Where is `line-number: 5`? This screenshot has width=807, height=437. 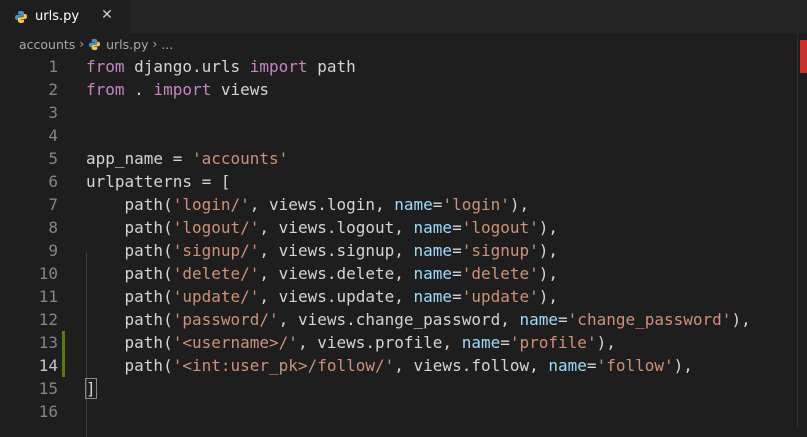
line-number: 5 is located at coordinates (53, 158).